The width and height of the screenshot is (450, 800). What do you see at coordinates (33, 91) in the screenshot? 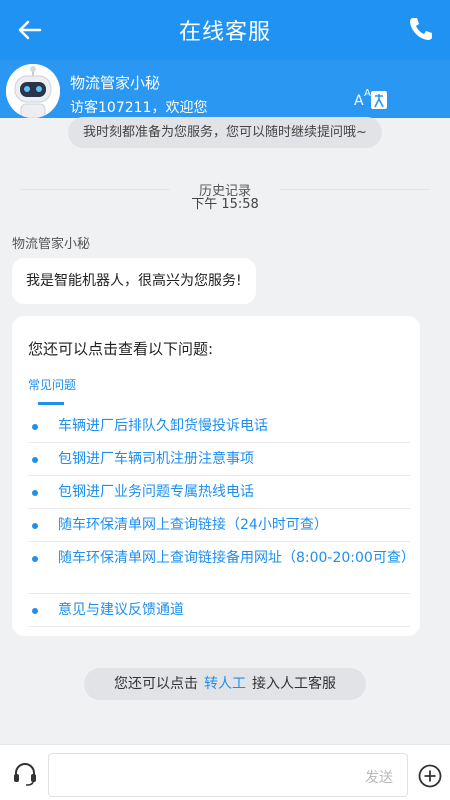
I see `robot-avatar-icon` at bounding box center [33, 91].